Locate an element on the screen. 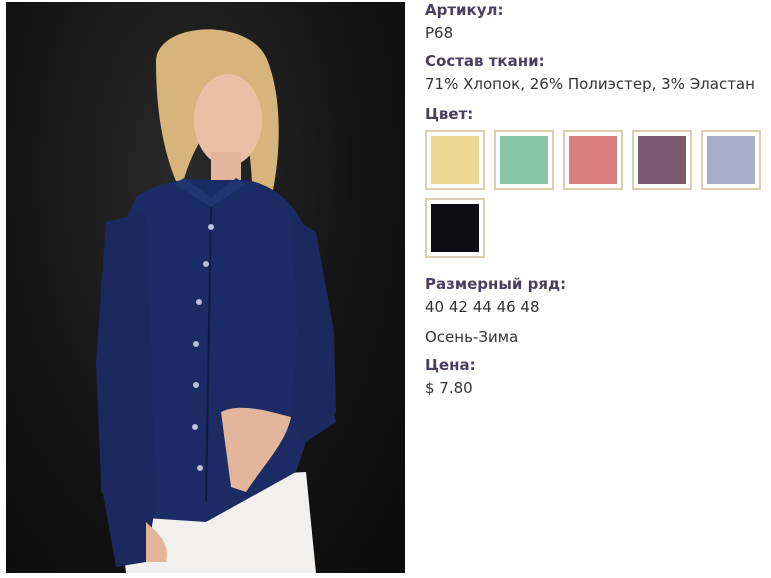 This screenshot has width=771, height=578. color-swatch-lavender is located at coordinates (731, 160).